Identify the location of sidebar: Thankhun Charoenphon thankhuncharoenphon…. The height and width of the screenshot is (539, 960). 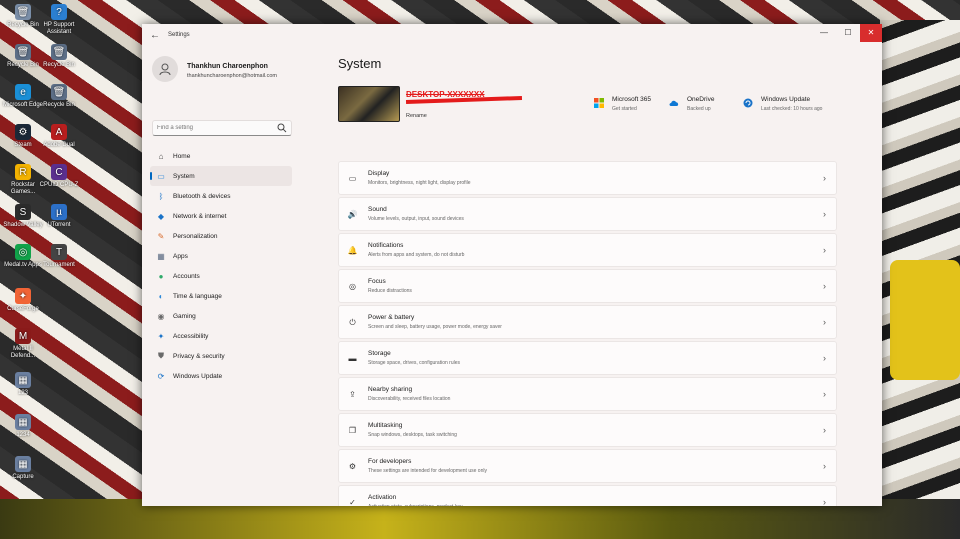
(222, 277).